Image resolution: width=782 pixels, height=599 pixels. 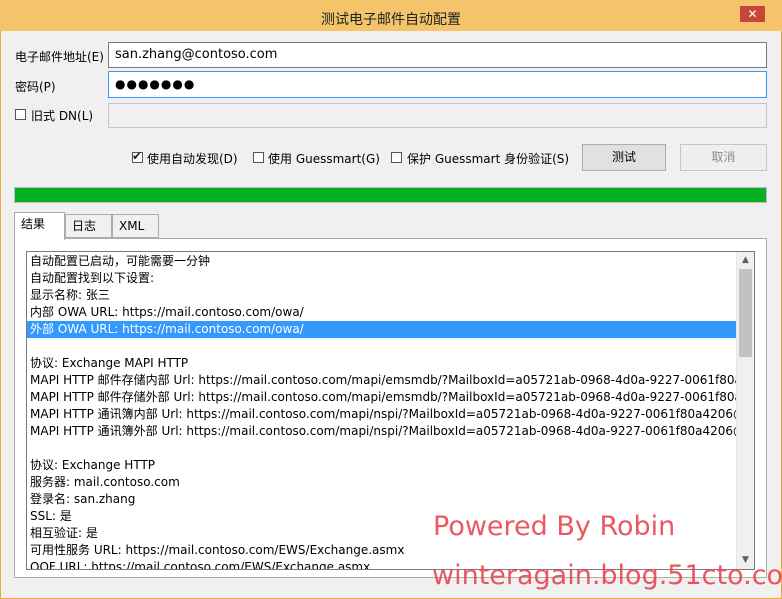 I want to click on close-icon: ✕, so click(x=752, y=14).